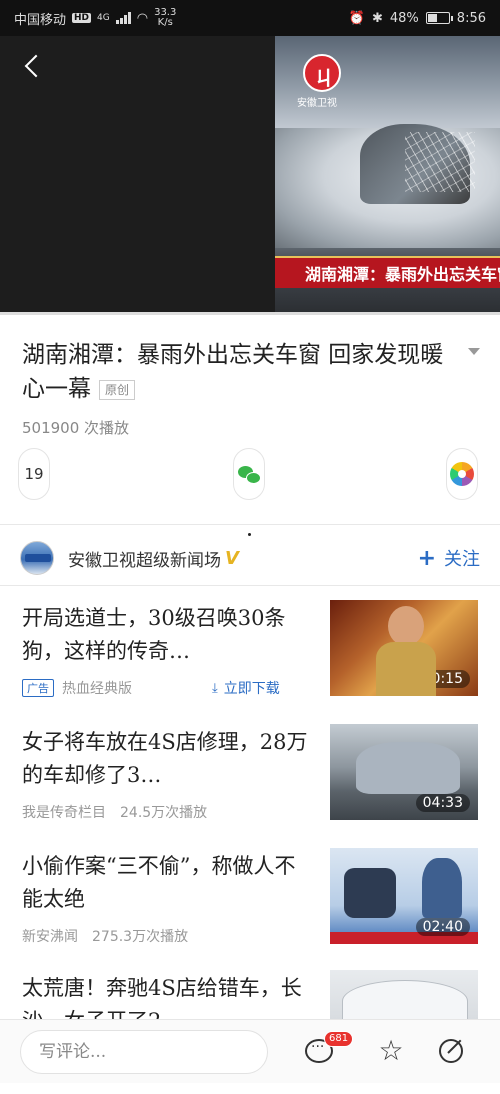  What do you see at coordinates (440, 162) in the screenshot?
I see `broken-glass` at bounding box center [440, 162].